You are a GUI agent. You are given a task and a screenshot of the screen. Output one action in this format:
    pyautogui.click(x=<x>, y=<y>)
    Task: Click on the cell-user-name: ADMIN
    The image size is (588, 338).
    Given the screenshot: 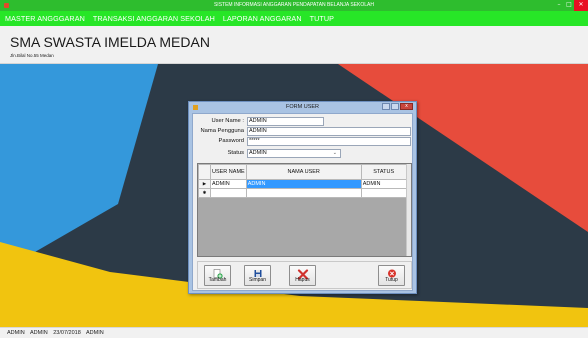 What is the action you would take?
    pyautogui.click(x=228, y=184)
    